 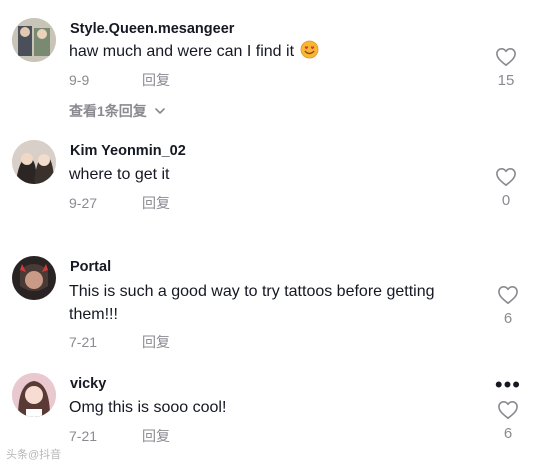 What do you see at coordinates (159, 111) in the screenshot?
I see `chevron-down-icon` at bounding box center [159, 111].